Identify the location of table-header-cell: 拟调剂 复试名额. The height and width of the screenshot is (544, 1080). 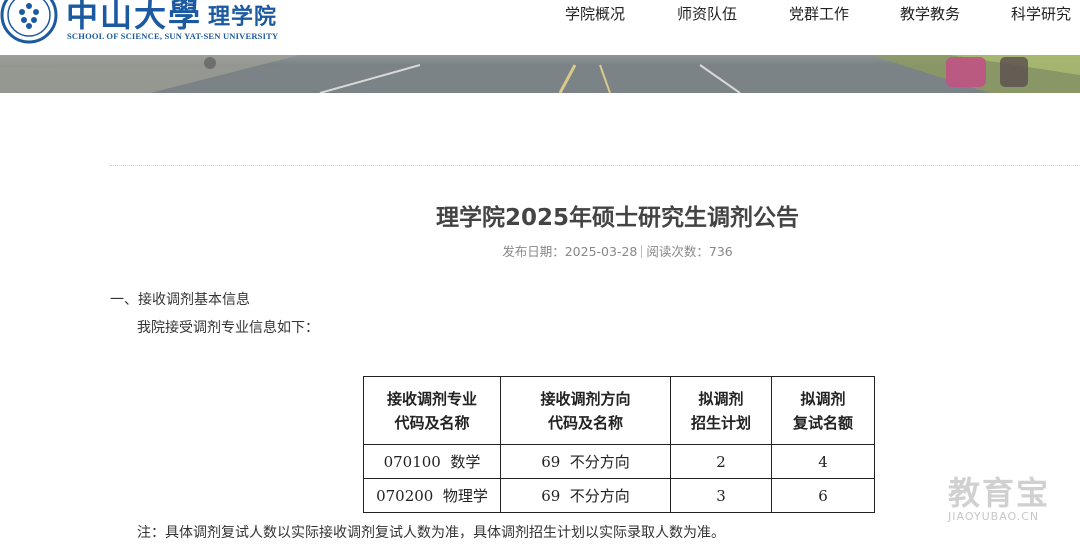
(823, 410).